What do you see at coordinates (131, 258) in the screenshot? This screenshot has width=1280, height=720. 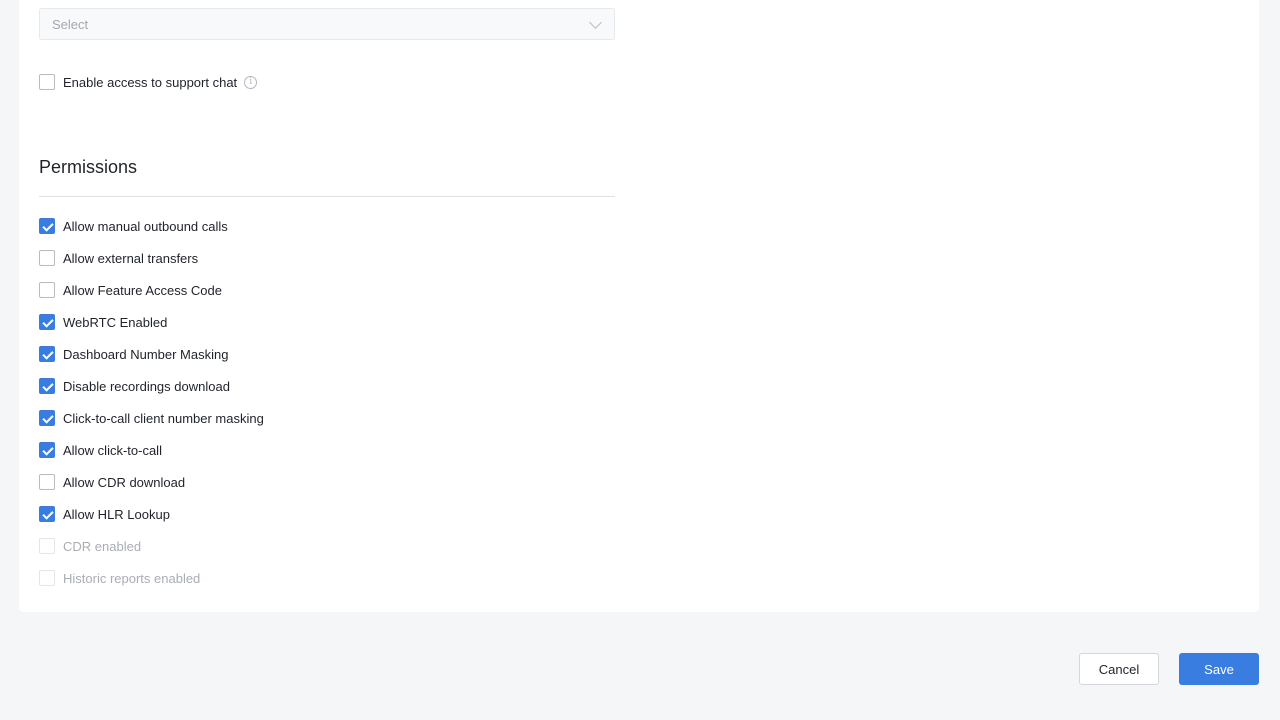 I see `permission-label: Allow external transfers` at bounding box center [131, 258].